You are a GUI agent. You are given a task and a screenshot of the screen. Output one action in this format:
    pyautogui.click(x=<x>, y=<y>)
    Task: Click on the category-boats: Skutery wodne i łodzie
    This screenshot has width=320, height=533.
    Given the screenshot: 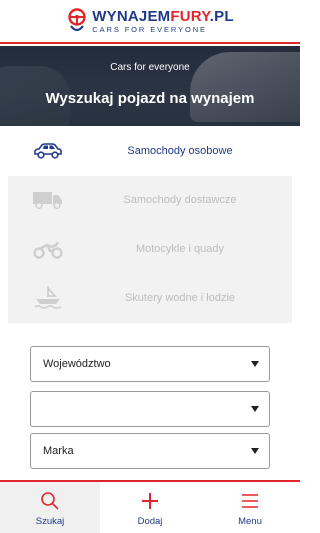 What is the action you would take?
    pyautogui.click(x=150, y=298)
    